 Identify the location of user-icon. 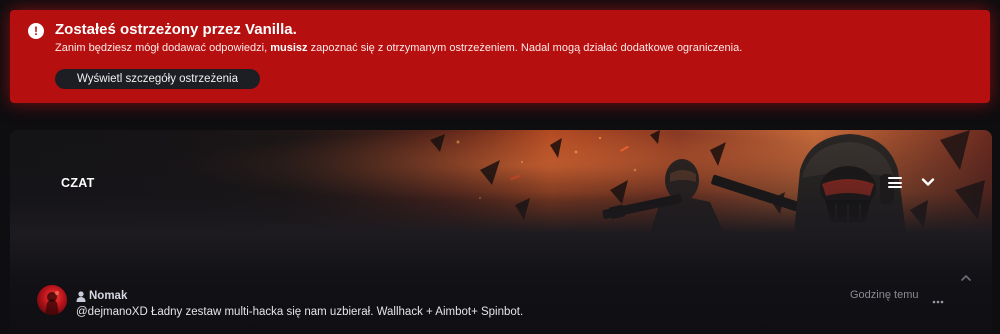
(81, 296).